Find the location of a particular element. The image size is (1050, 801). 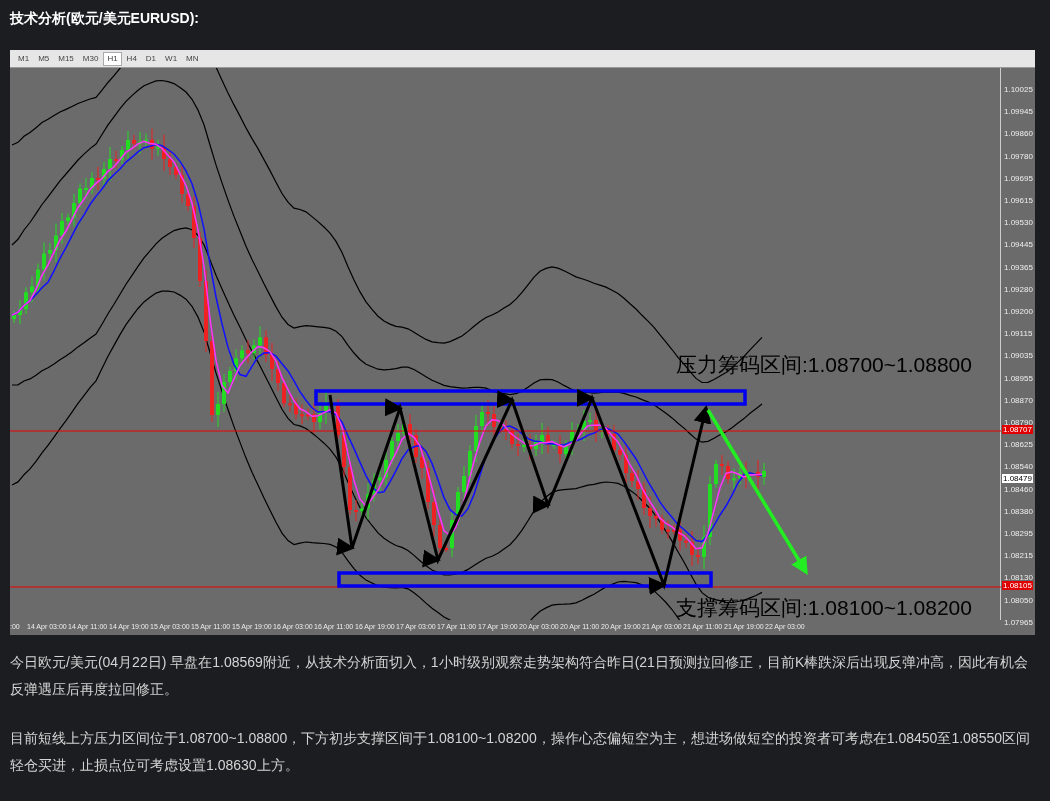

price-axis-label: 1.09695 is located at coordinates (1018, 178).